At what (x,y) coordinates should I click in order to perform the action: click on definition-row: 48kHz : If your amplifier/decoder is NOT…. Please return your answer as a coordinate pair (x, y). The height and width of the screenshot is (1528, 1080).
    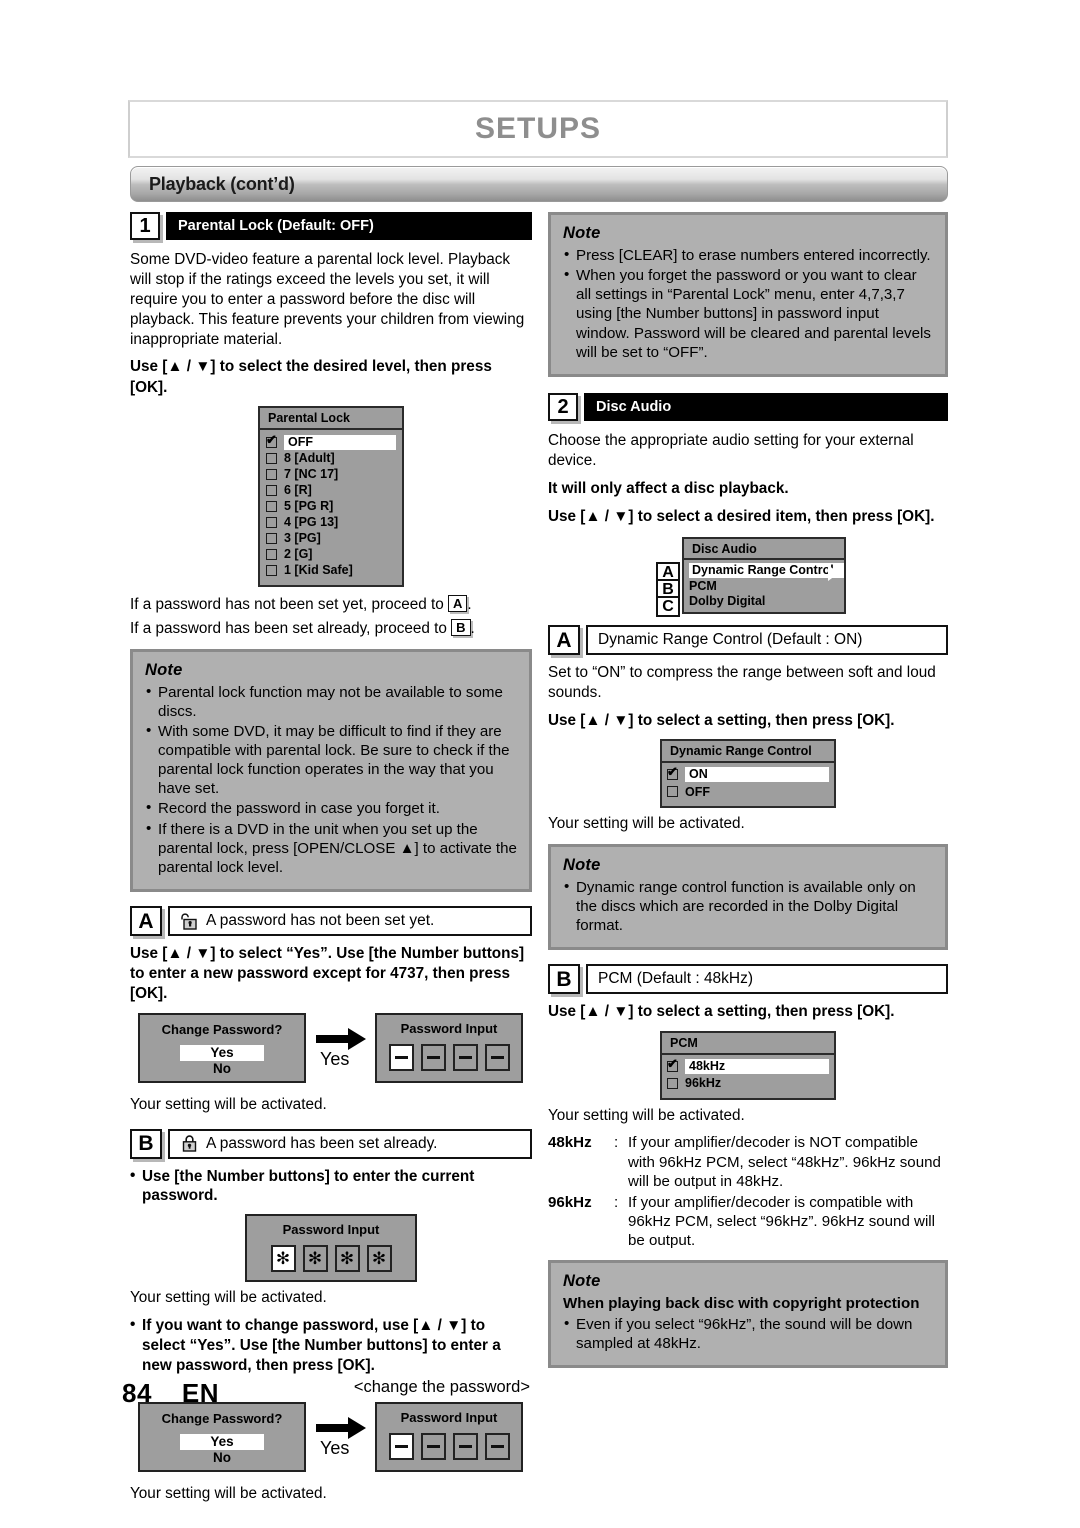
    Looking at the image, I should click on (748, 1161).